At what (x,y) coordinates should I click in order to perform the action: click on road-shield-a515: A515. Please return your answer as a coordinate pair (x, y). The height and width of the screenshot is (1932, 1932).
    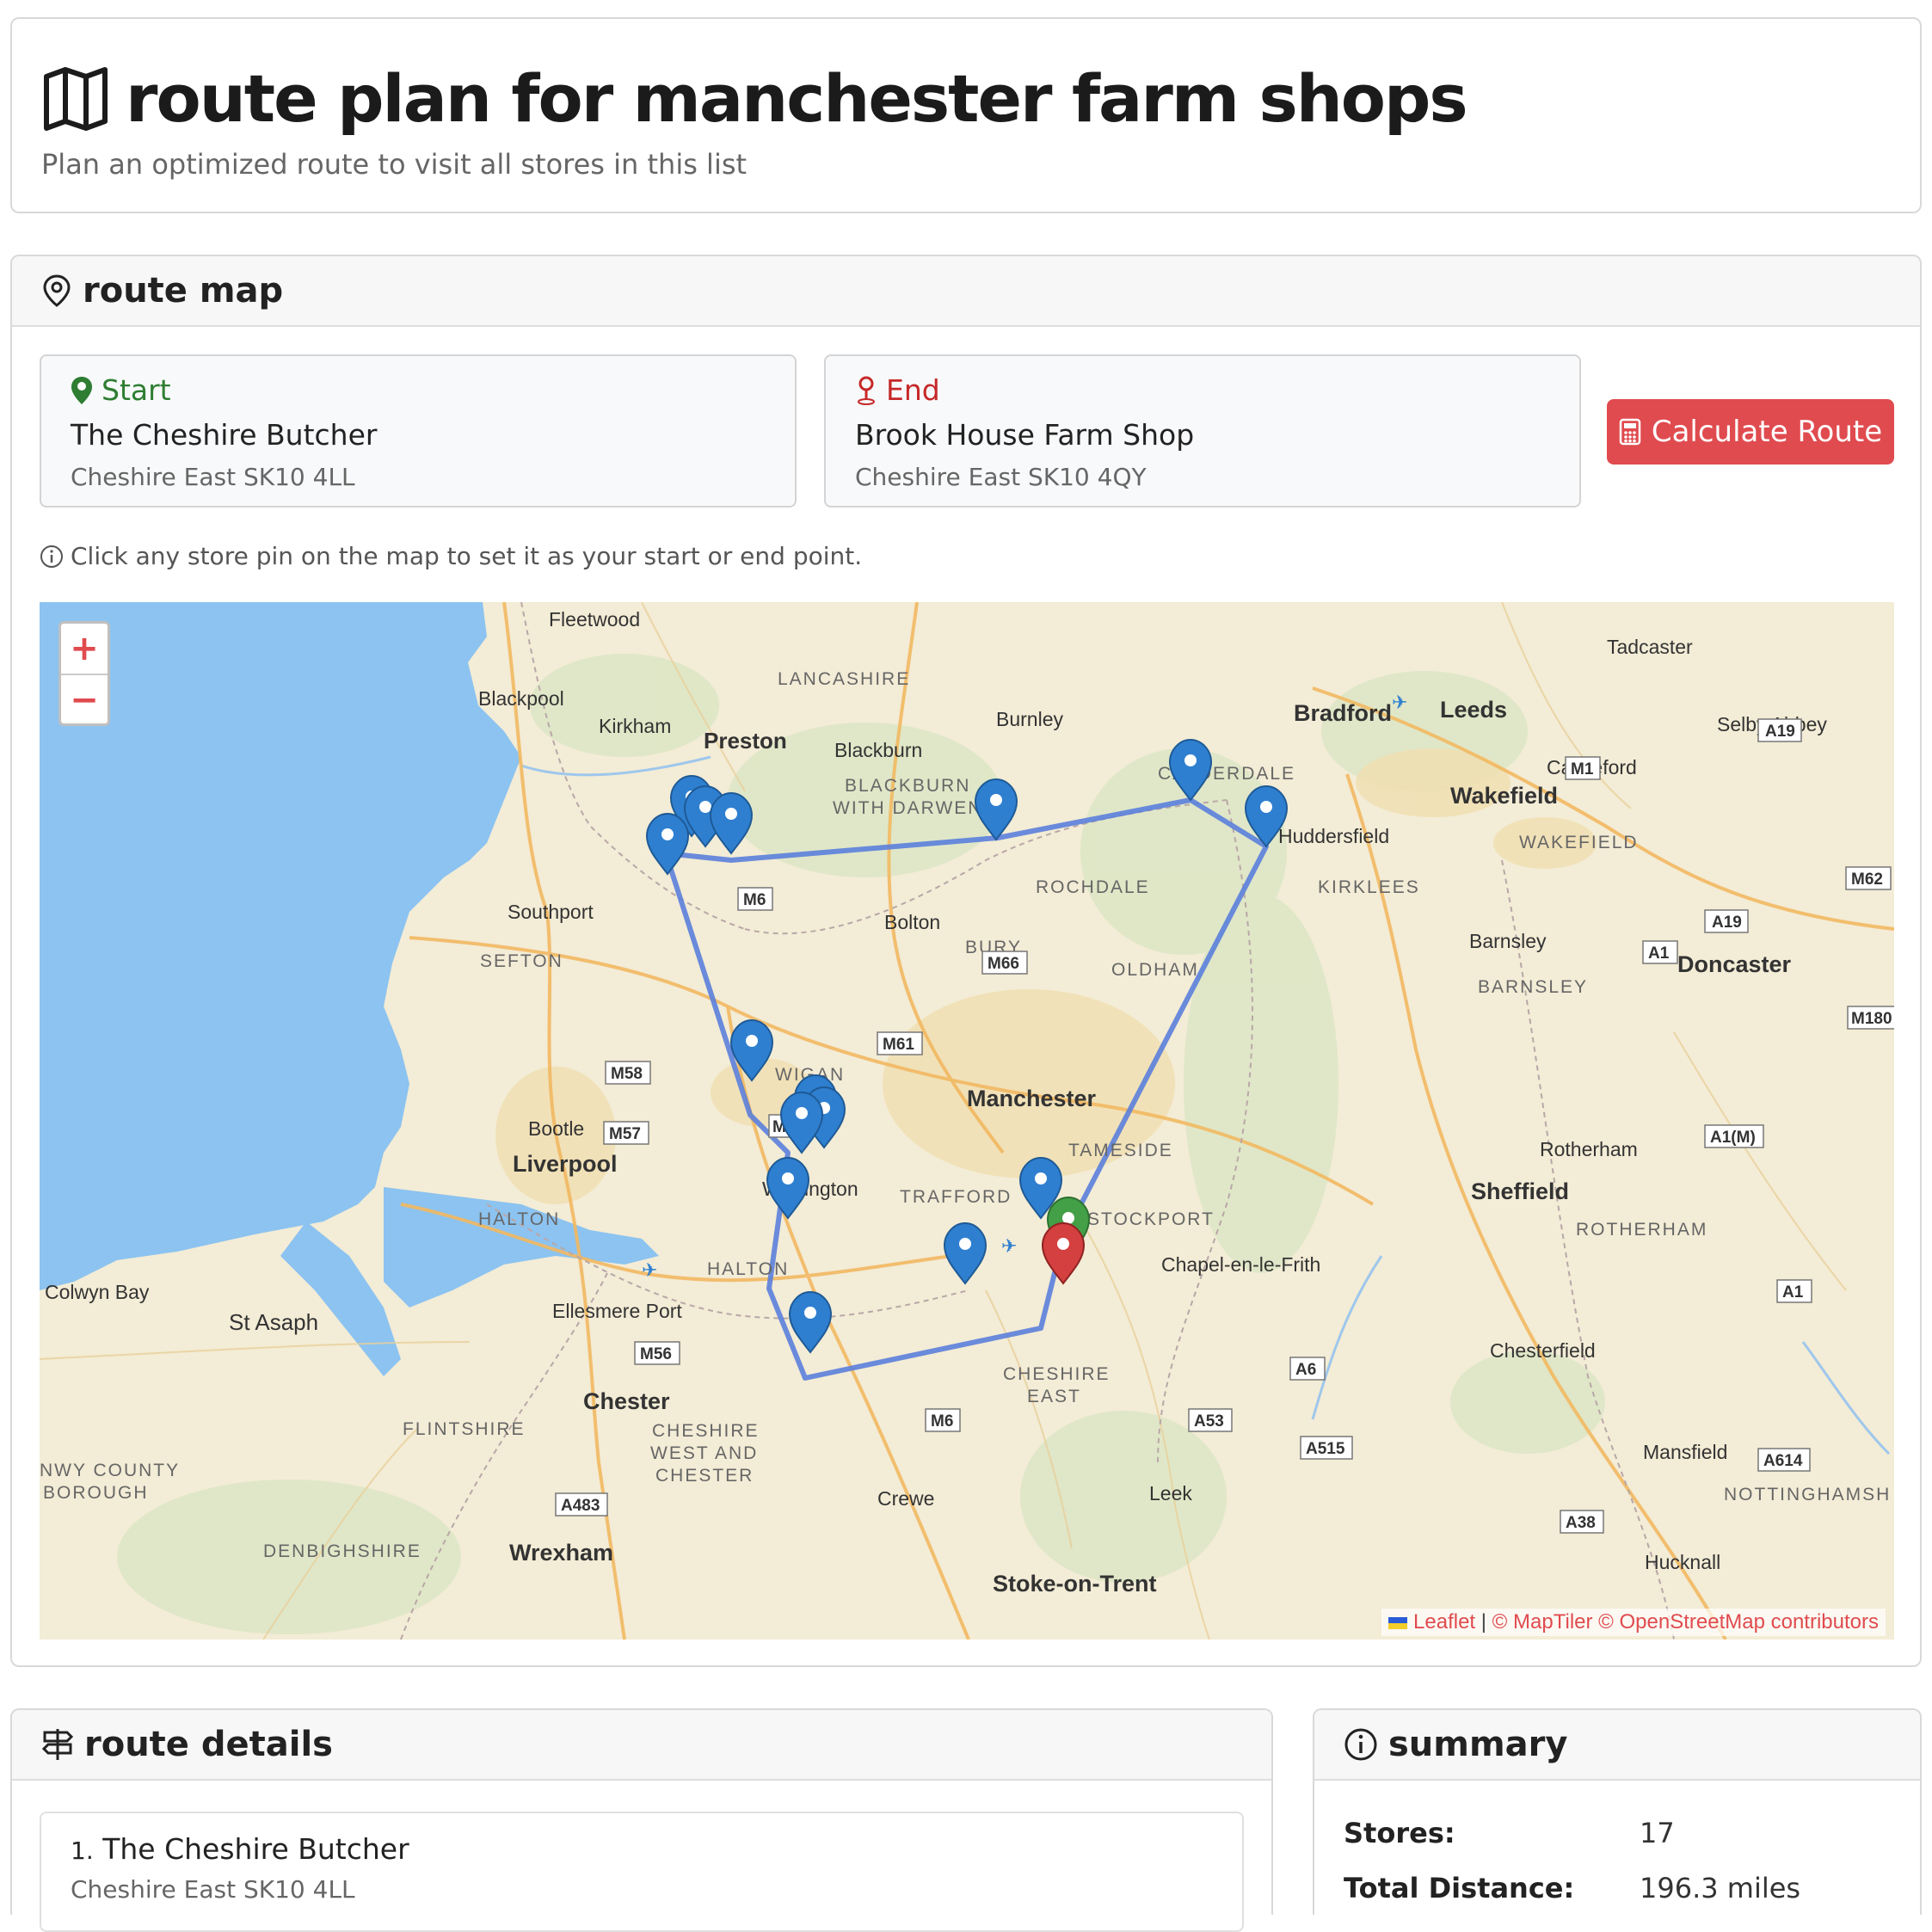
    Looking at the image, I should click on (1327, 1448).